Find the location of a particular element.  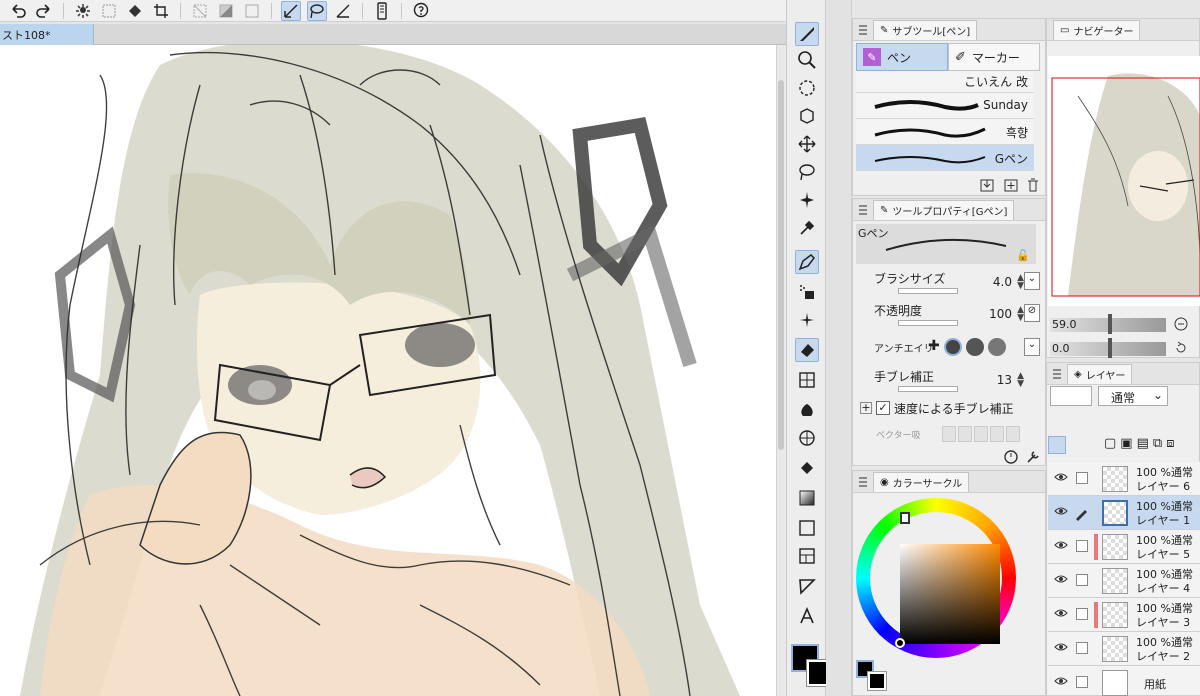

frame-icon is located at coordinates (807, 528).